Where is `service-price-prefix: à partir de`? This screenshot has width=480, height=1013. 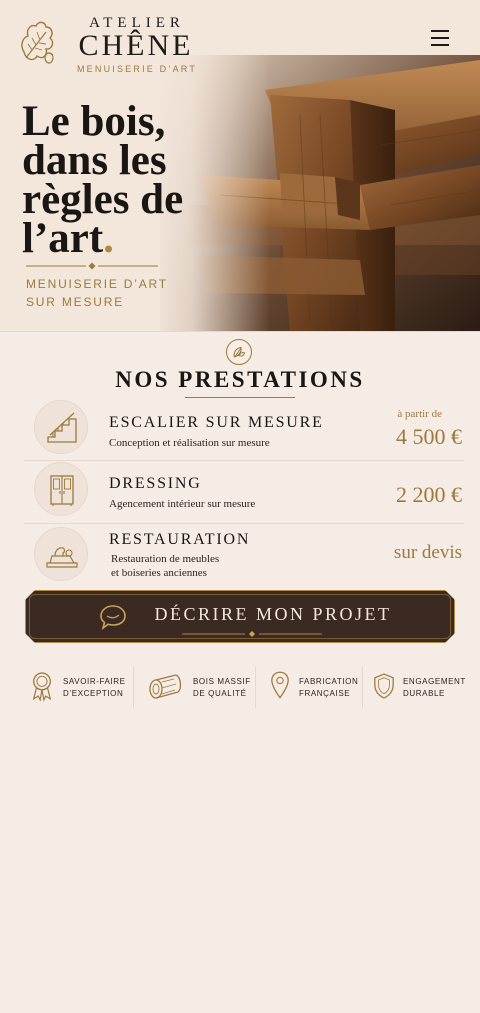
service-price-prefix: à partir de is located at coordinates (419, 414).